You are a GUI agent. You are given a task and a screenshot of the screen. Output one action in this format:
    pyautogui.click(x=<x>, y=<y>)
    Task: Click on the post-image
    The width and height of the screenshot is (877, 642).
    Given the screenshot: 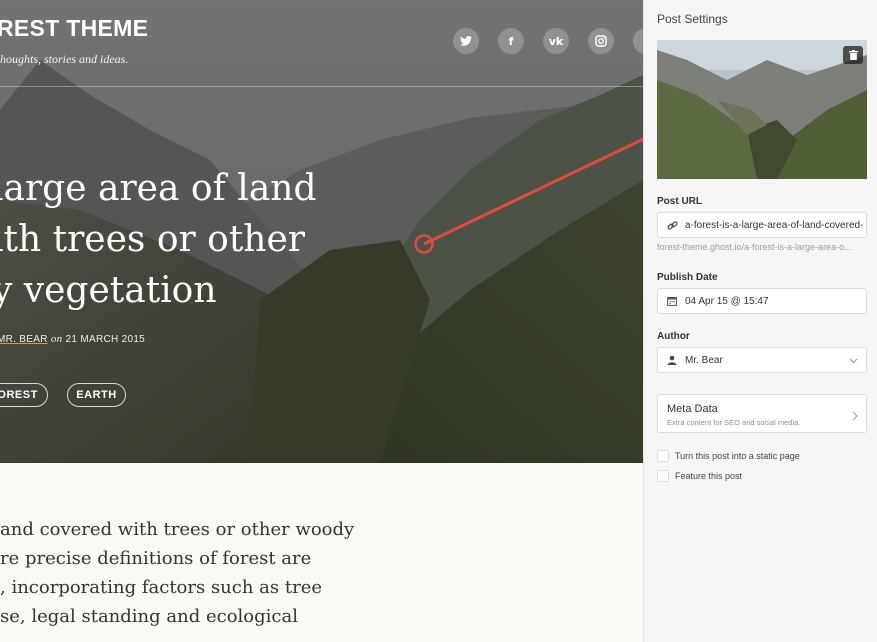 What is the action you would take?
    pyautogui.click(x=762, y=109)
    